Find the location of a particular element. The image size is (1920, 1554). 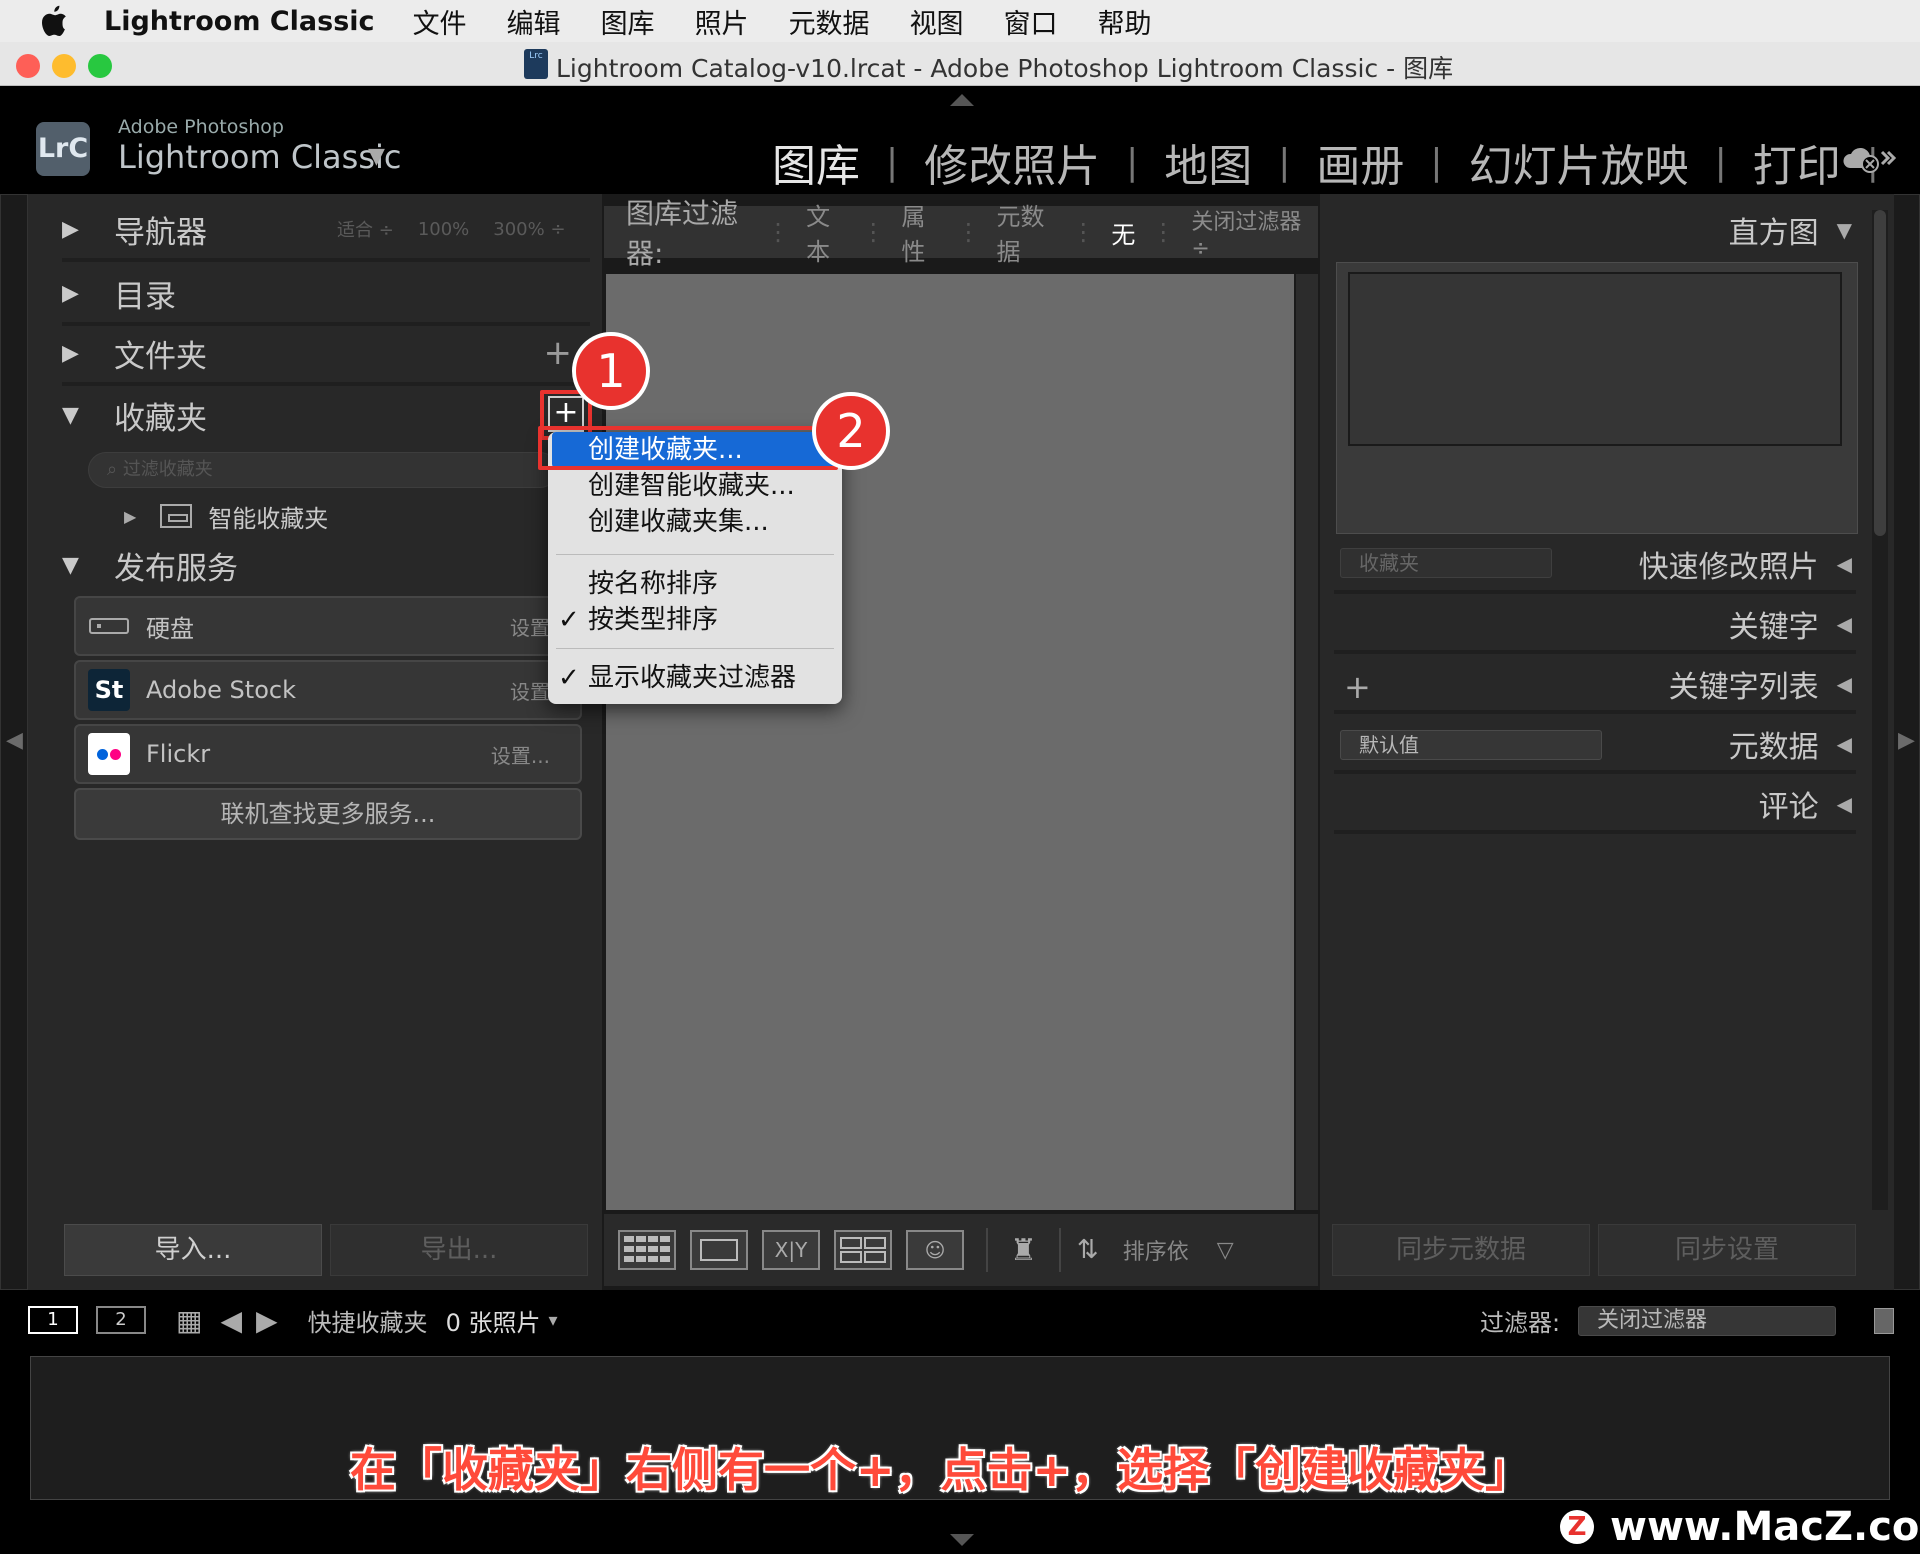

people-view-icon: ☺ is located at coordinates (935, 1250).